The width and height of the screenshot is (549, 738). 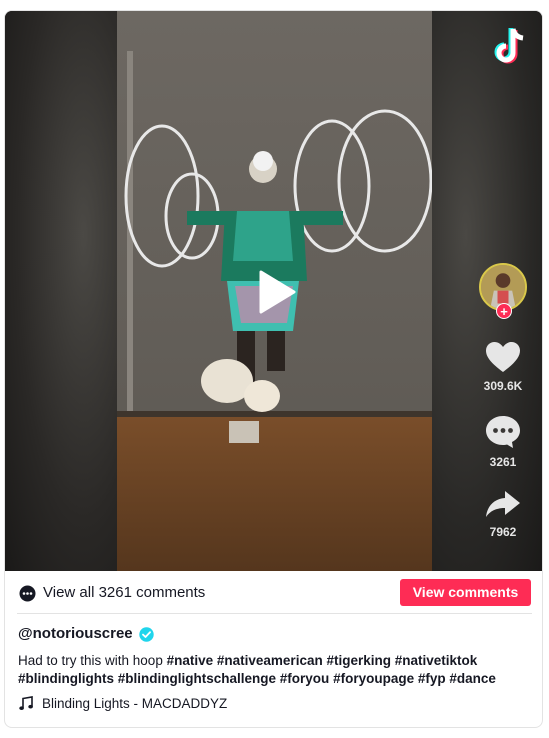 What do you see at coordinates (432, 678) in the screenshot?
I see `hashtag: #fyp` at bounding box center [432, 678].